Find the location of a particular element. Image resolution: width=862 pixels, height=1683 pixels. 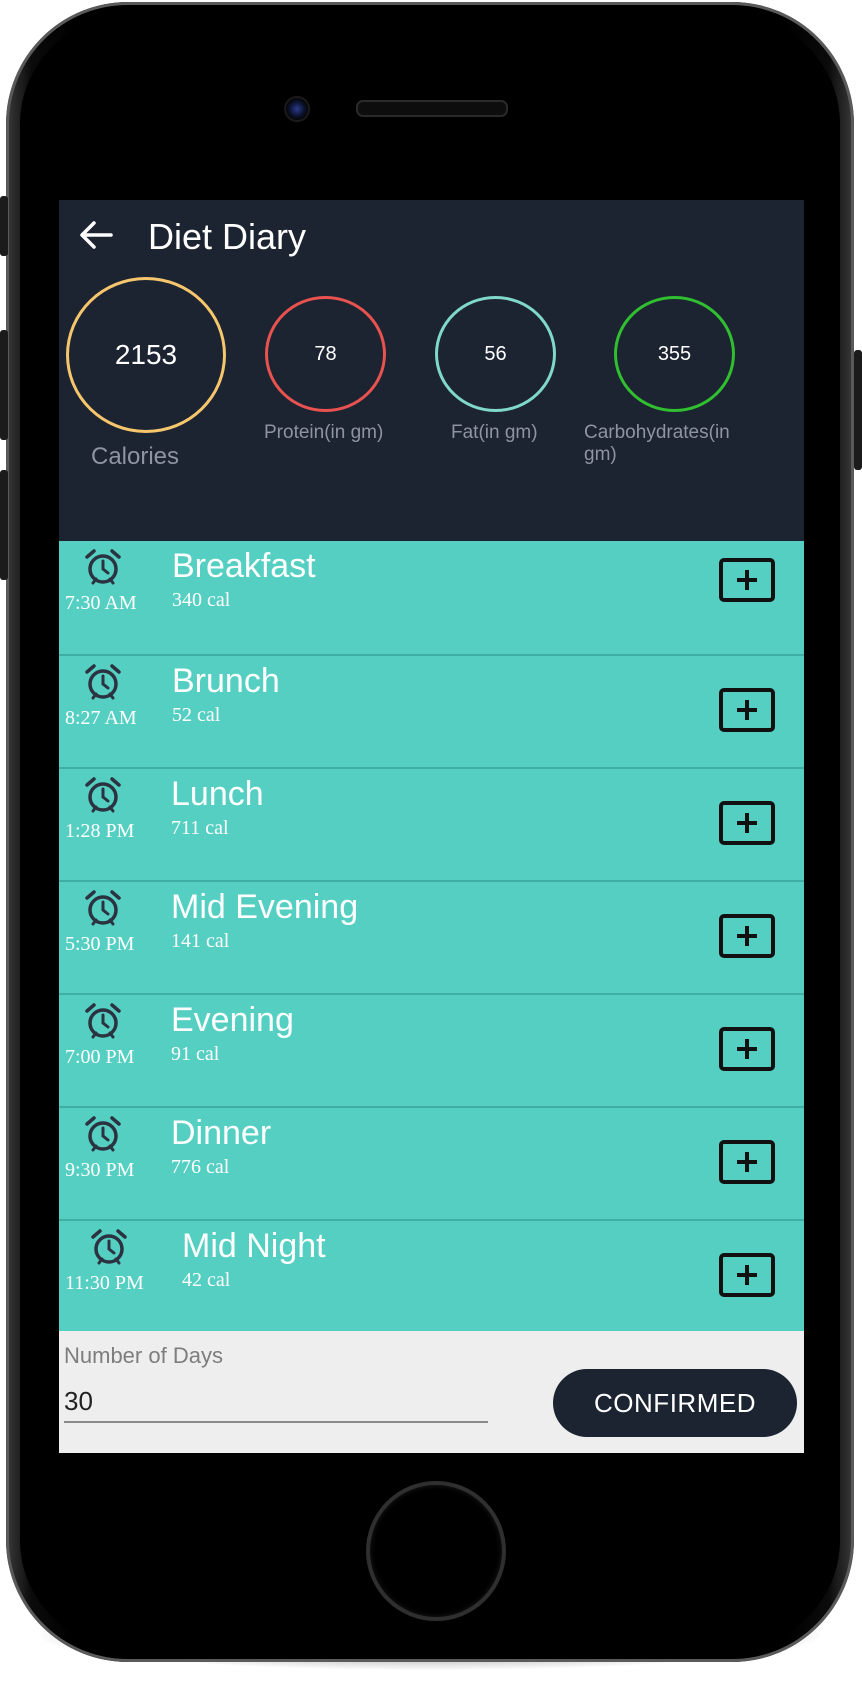

front-camera is located at coordinates (297, 109).